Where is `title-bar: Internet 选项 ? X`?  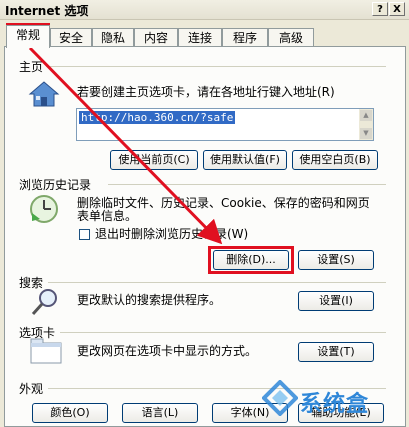 title-bar: Internet 选项 ? X is located at coordinates (204, 10).